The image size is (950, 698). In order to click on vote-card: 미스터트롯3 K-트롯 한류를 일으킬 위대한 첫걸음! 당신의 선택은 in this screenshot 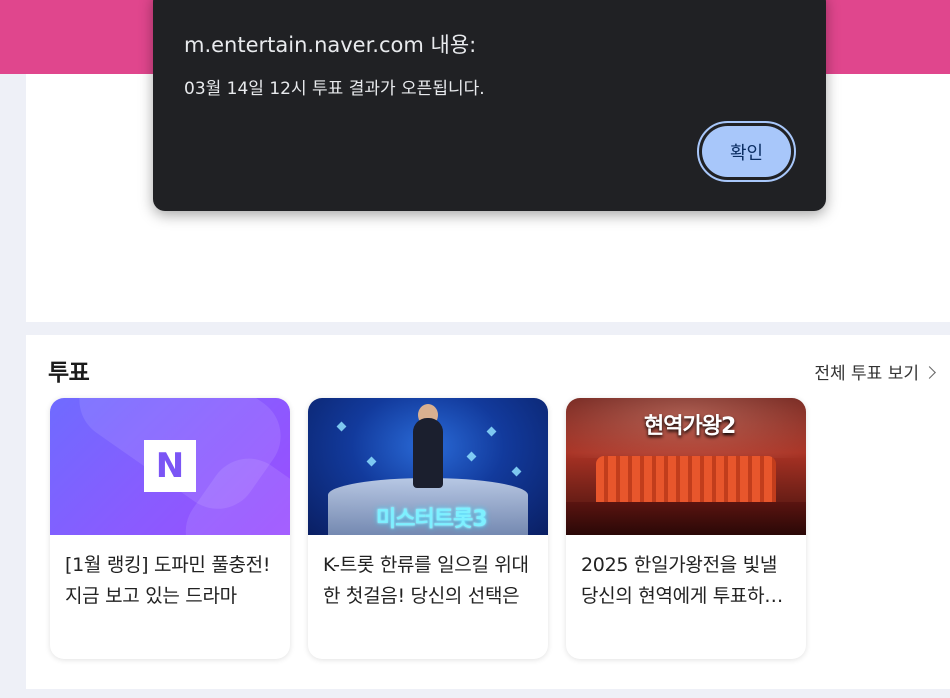, I will do `click(428, 528)`.